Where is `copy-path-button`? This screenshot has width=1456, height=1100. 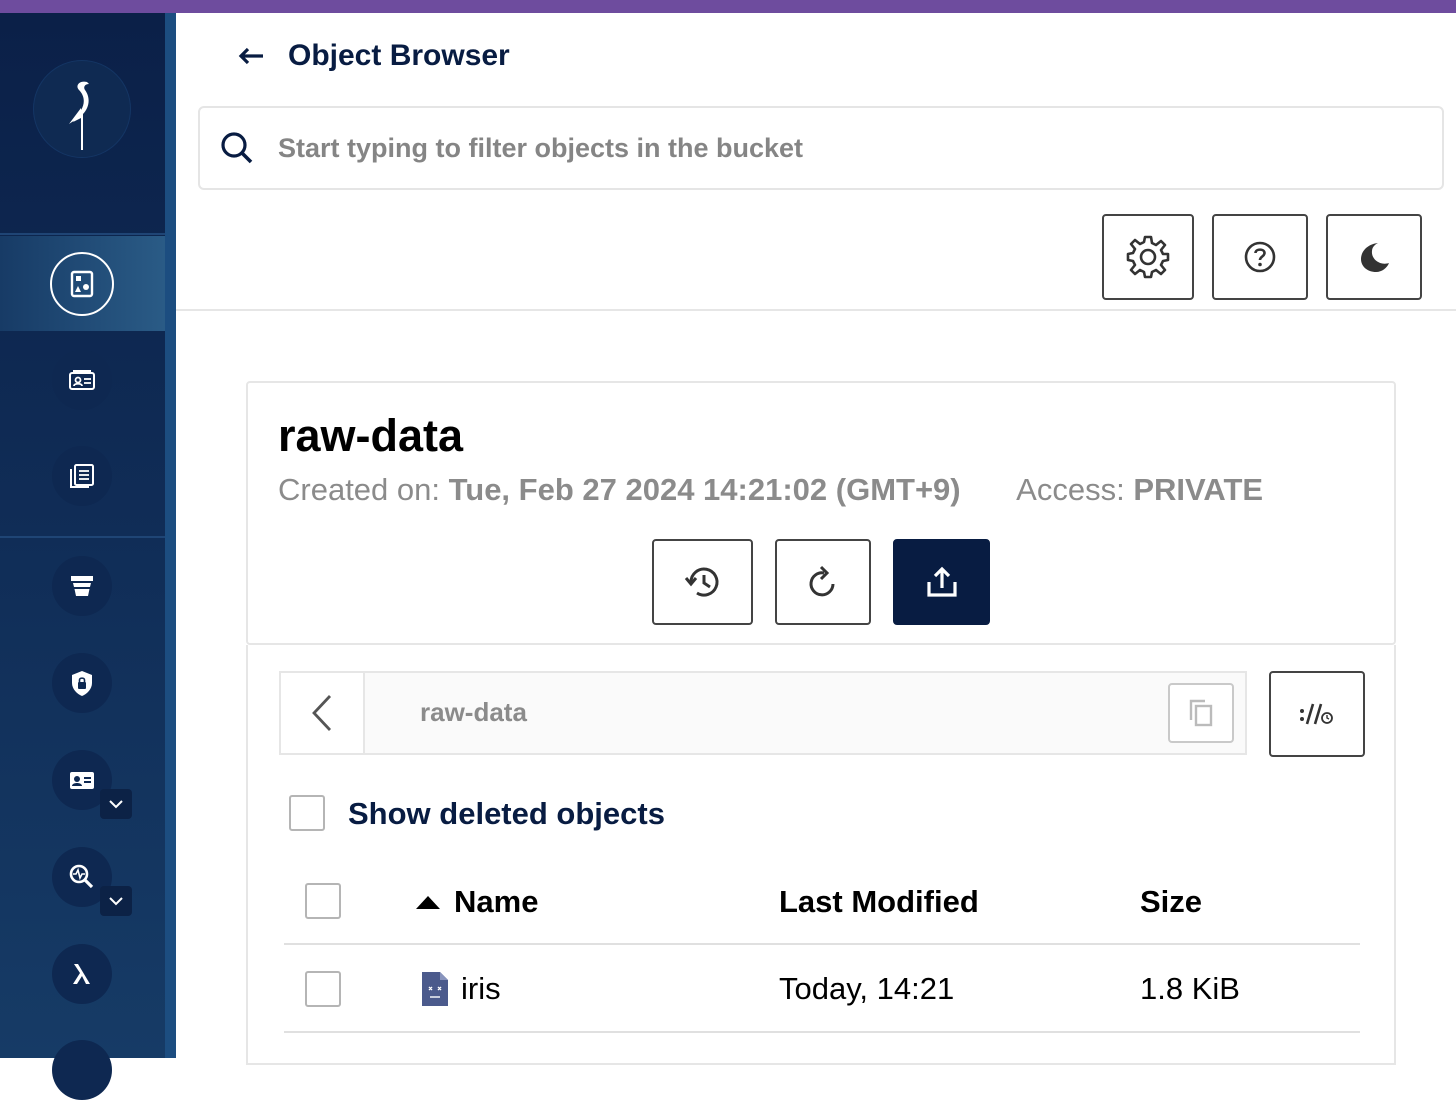 copy-path-button is located at coordinates (1201, 713).